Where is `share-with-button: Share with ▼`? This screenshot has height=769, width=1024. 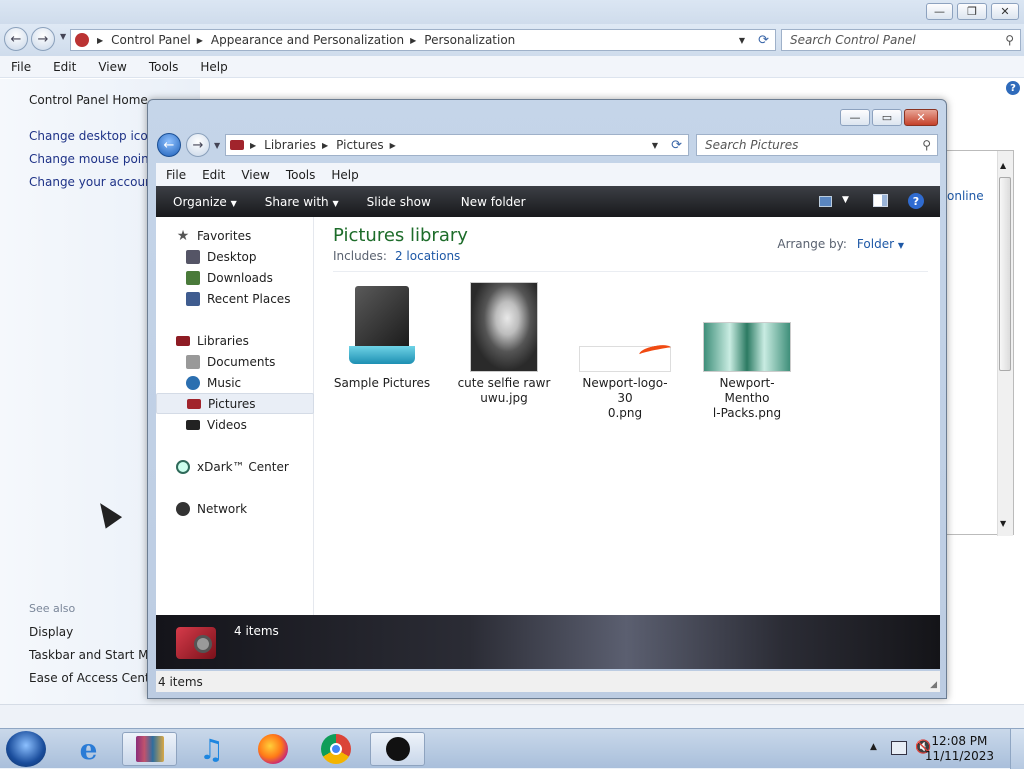 share-with-button: Share with ▼ is located at coordinates (302, 202).